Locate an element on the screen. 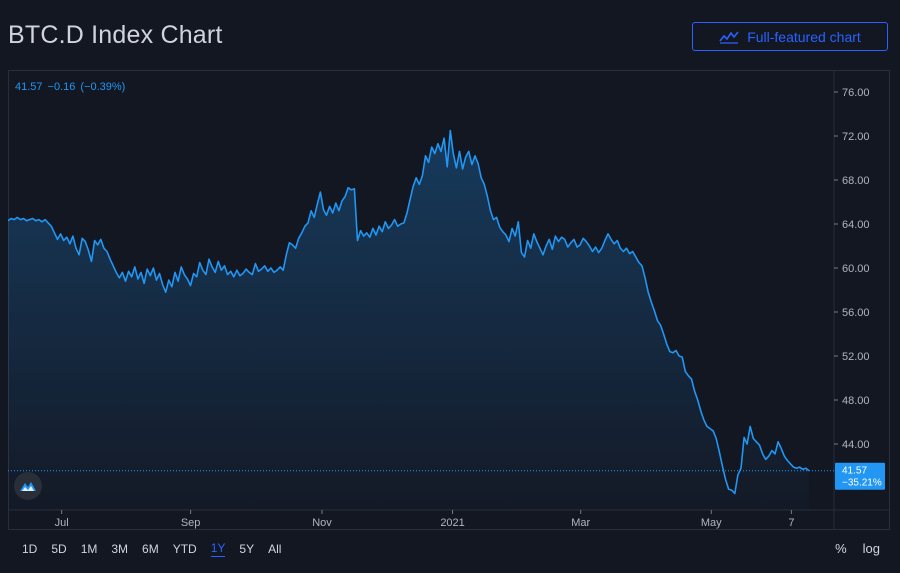 This screenshot has width=900, height=573. y-tick-label: 72.00 is located at coordinates (856, 137).